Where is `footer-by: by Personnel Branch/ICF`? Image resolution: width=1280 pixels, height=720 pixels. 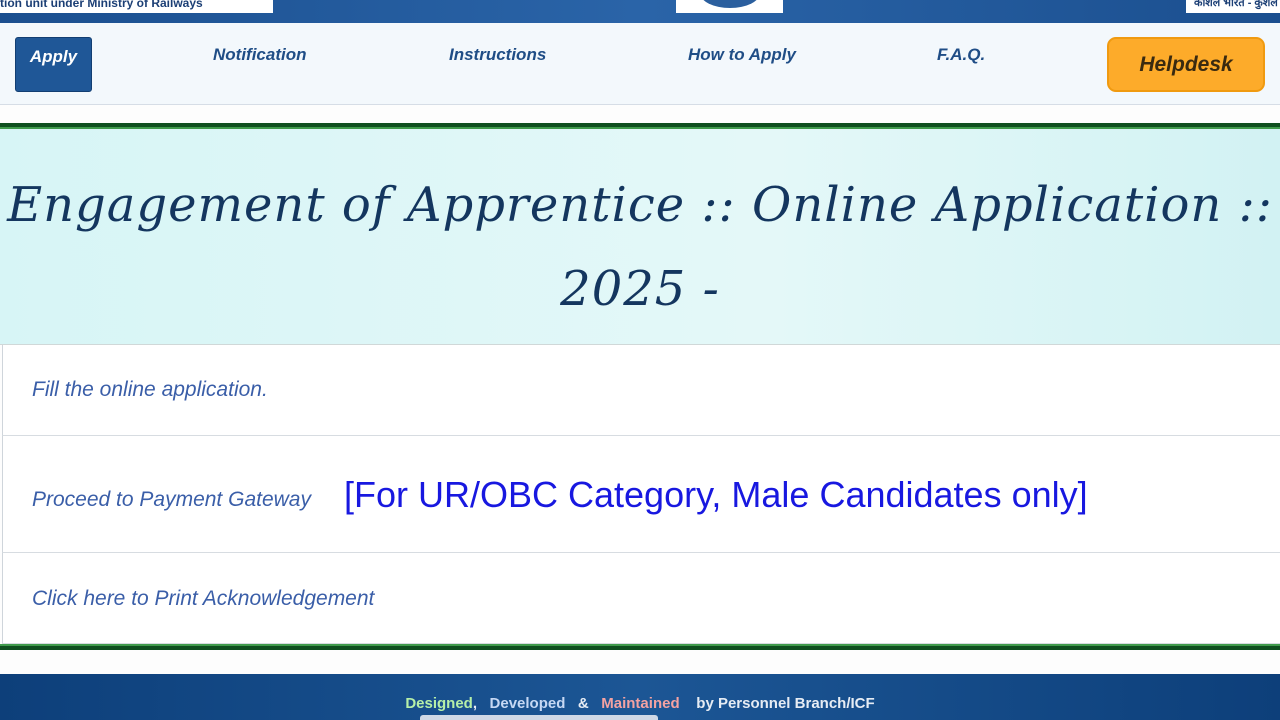 footer-by: by Personnel Branch/ICF is located at coordinates (785, 703).